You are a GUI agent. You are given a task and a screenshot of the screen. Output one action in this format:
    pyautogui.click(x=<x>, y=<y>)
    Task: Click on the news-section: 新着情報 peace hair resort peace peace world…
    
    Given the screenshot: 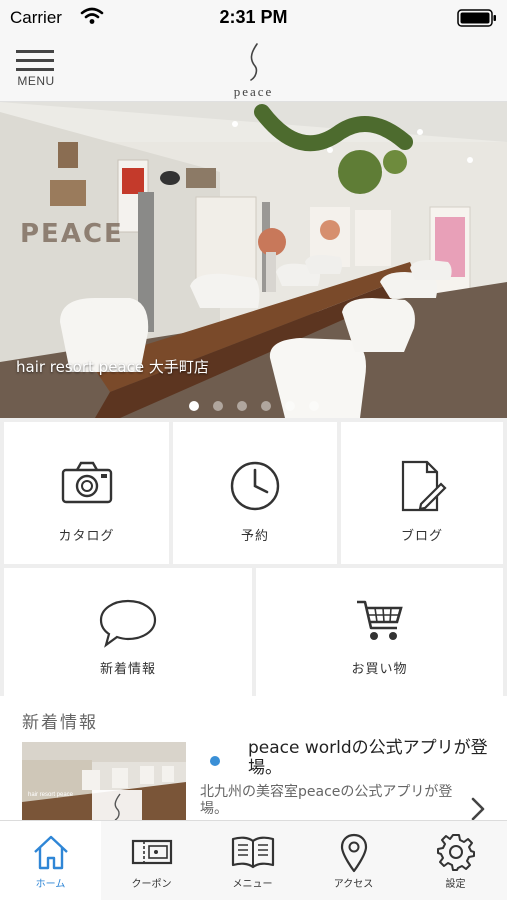 What is the action you would take?
    pyautogui.click(x=253, y=758)
    